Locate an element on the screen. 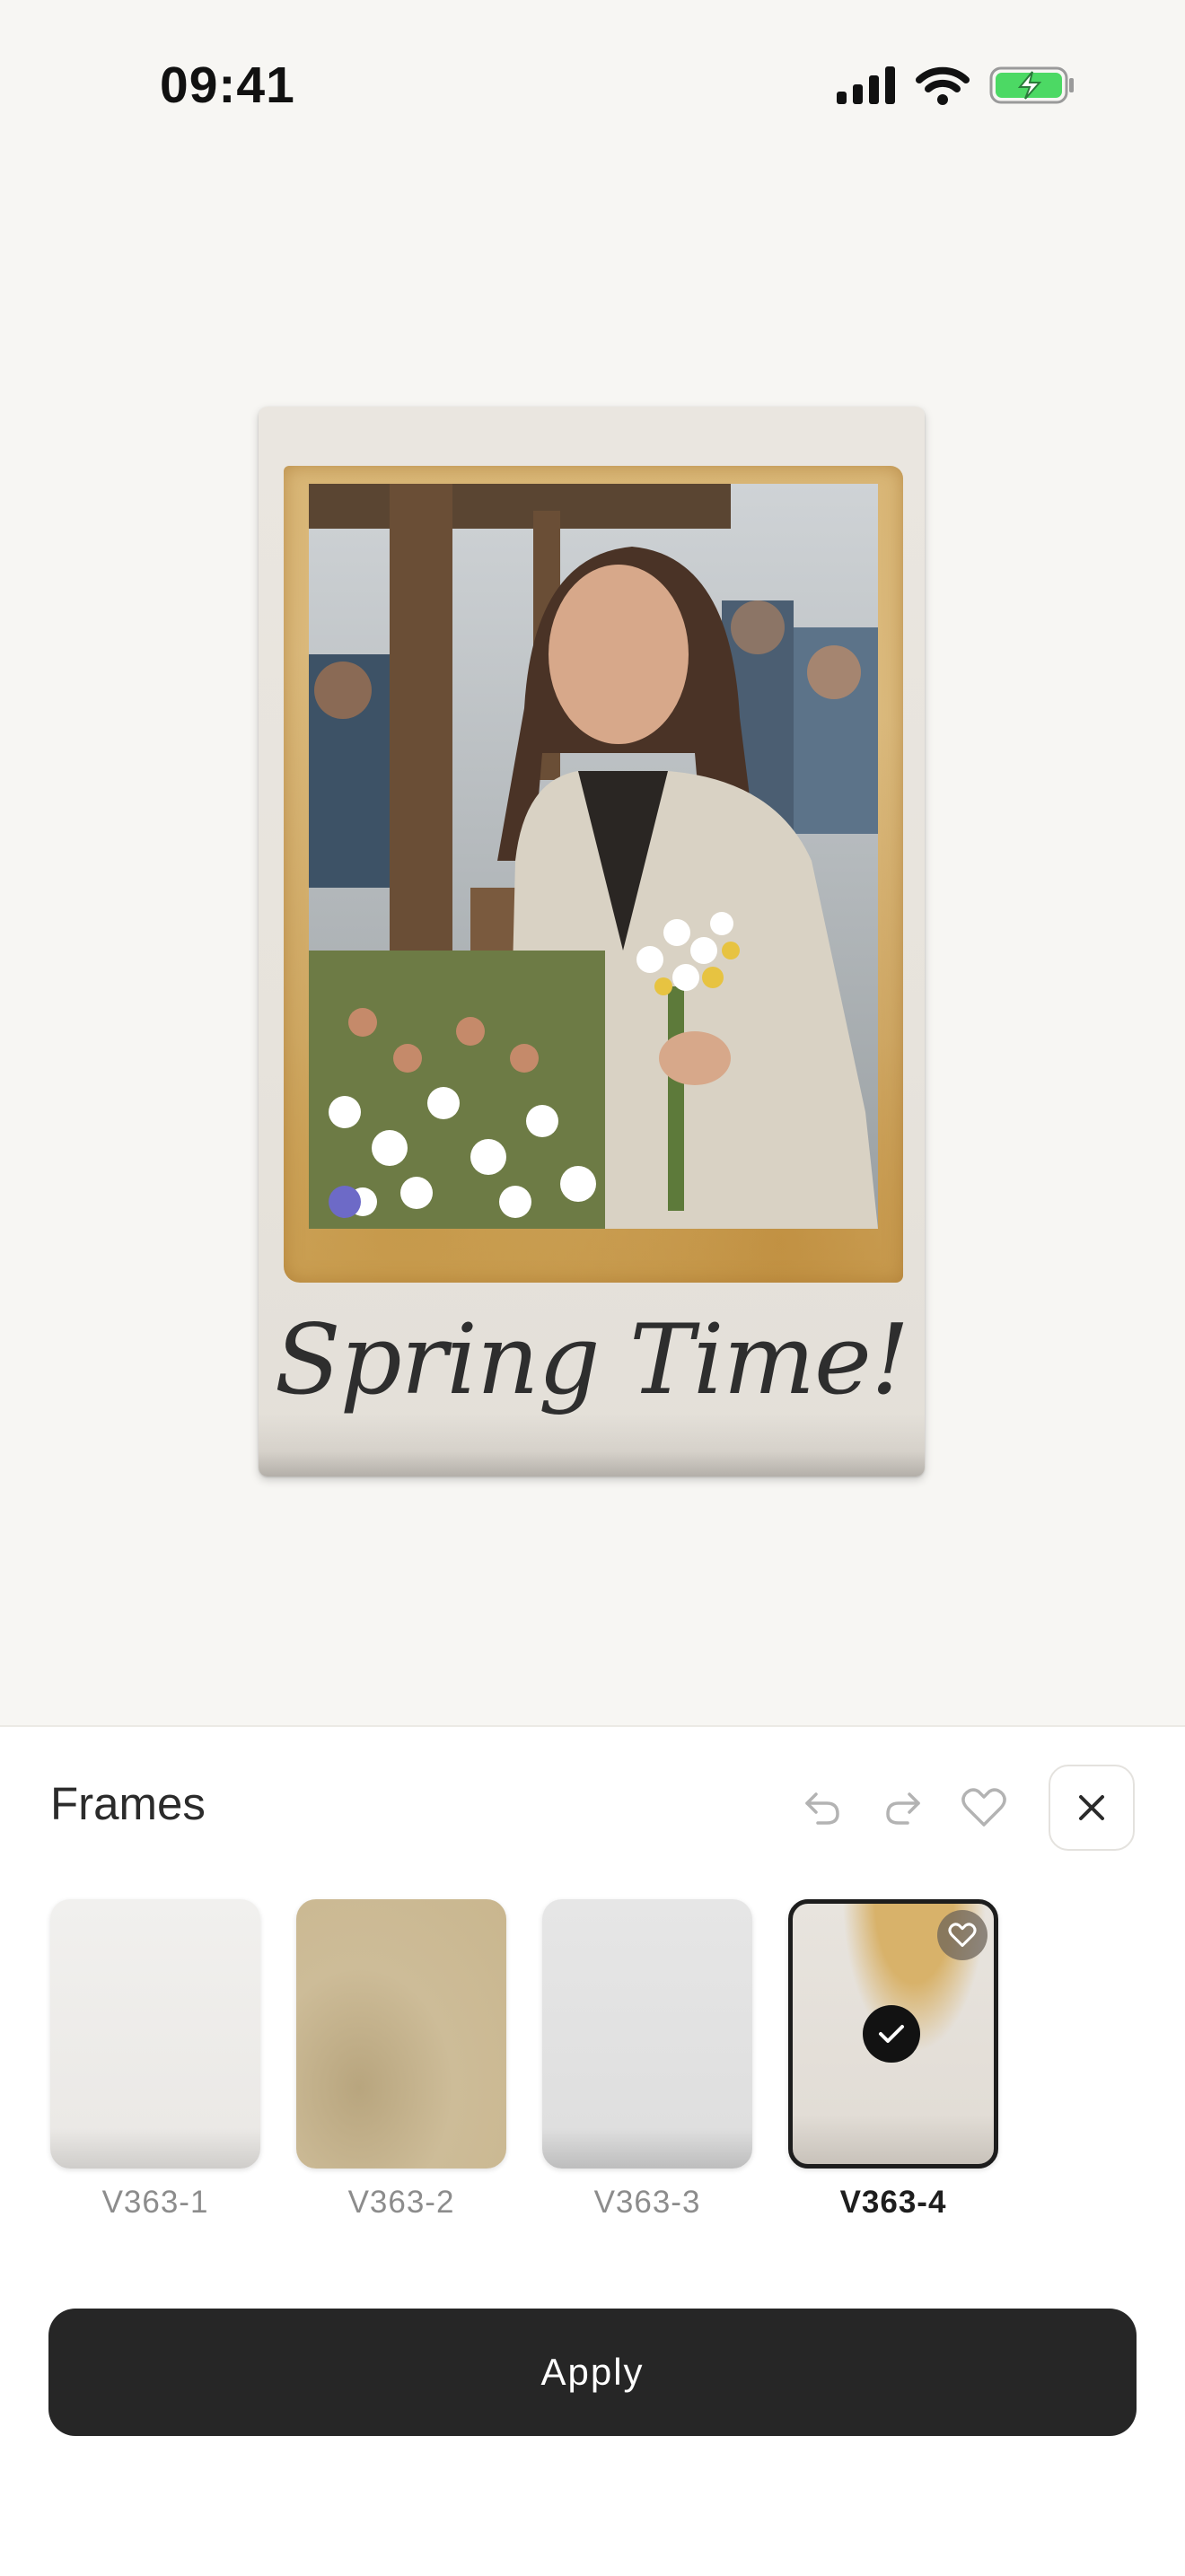 The width and height of the screenshot is (1185, 2576). redo-icon is located at coordinates (903, 1808).